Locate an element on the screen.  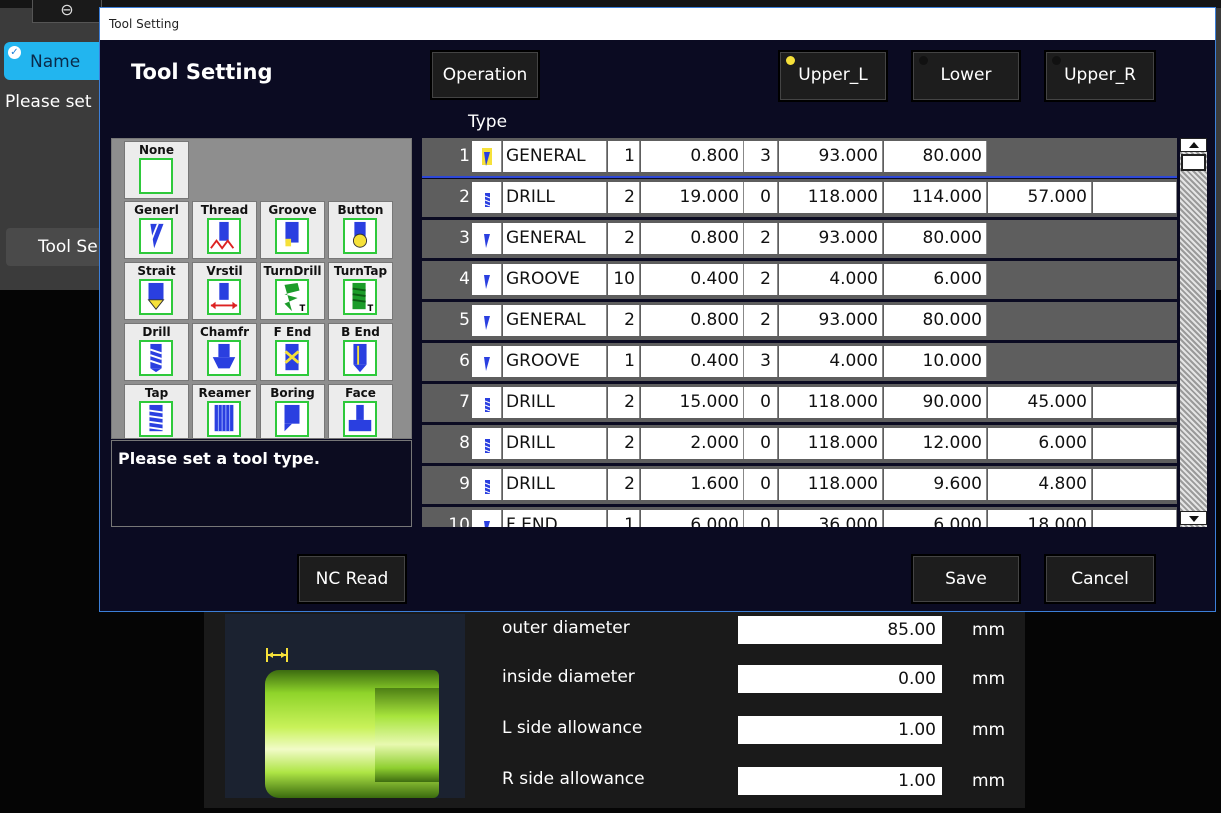
palette-tile-f-end: F End is located at coordinates (292, 352).